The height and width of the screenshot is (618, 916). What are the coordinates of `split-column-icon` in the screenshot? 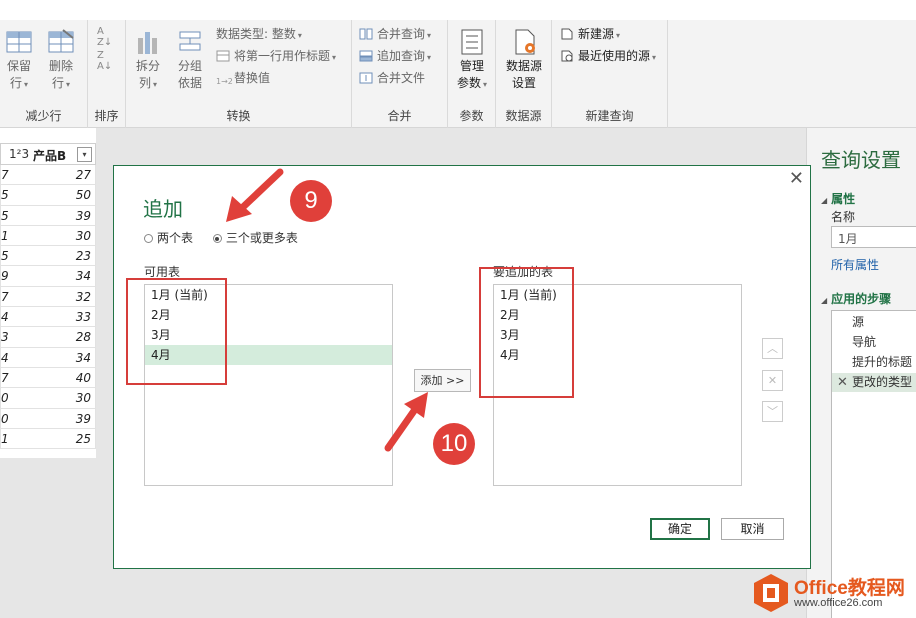 It's located at (147, 43).